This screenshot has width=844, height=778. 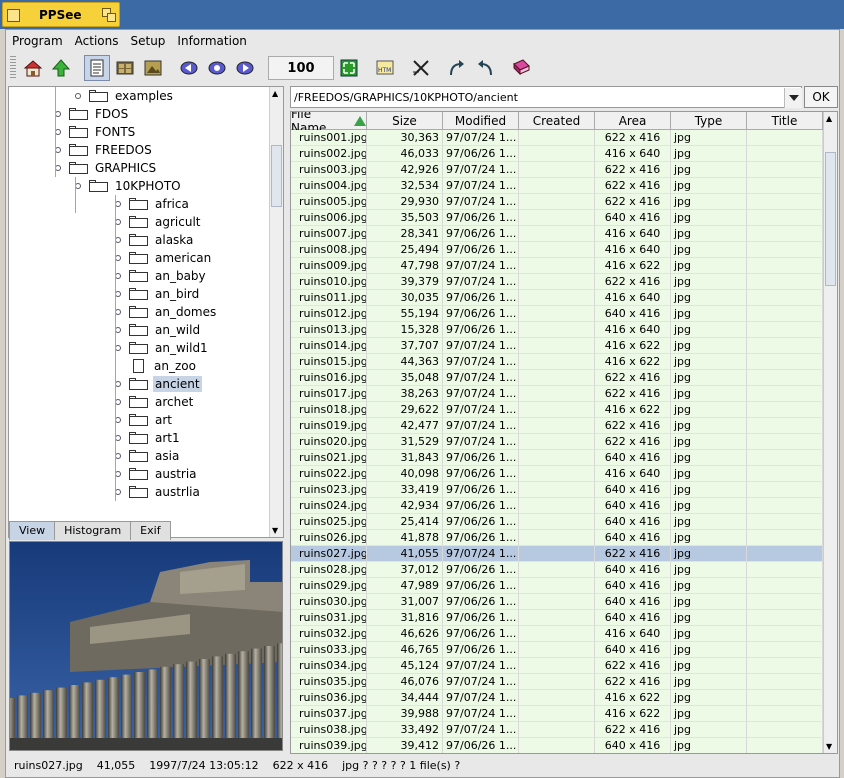 What do you see at coordinates (147, 42) in the screenshot?
I see `menu-setup: Setup` at bounding box center [147, 42].